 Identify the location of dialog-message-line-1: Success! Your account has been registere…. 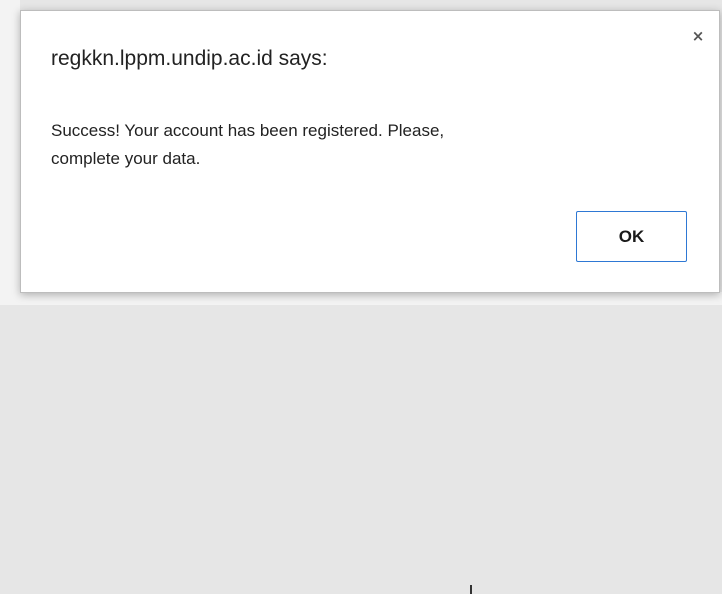
(248, 130).